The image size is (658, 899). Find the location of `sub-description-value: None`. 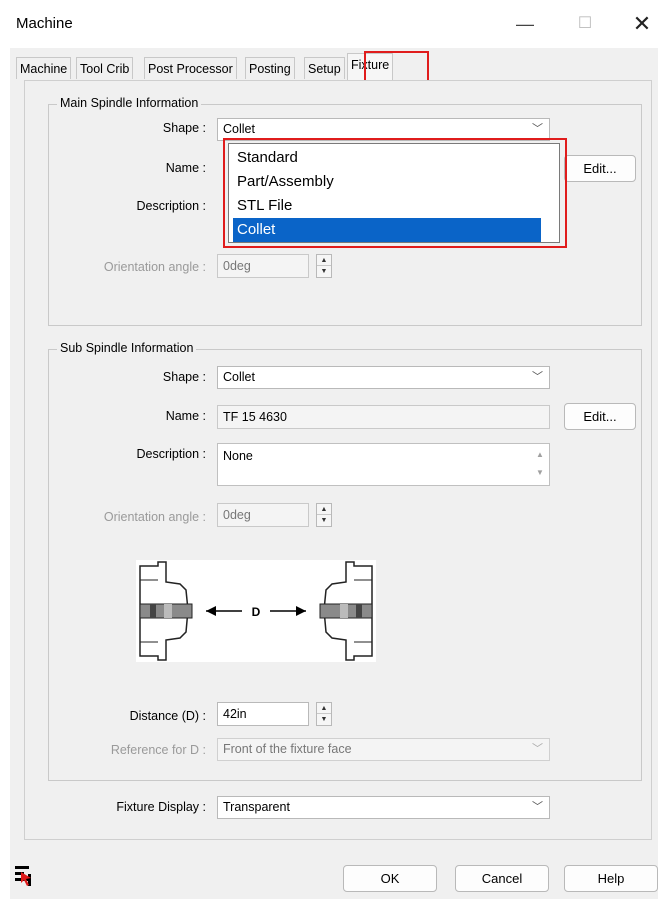

sub-description-value: None is located at coordinates (238, 456).